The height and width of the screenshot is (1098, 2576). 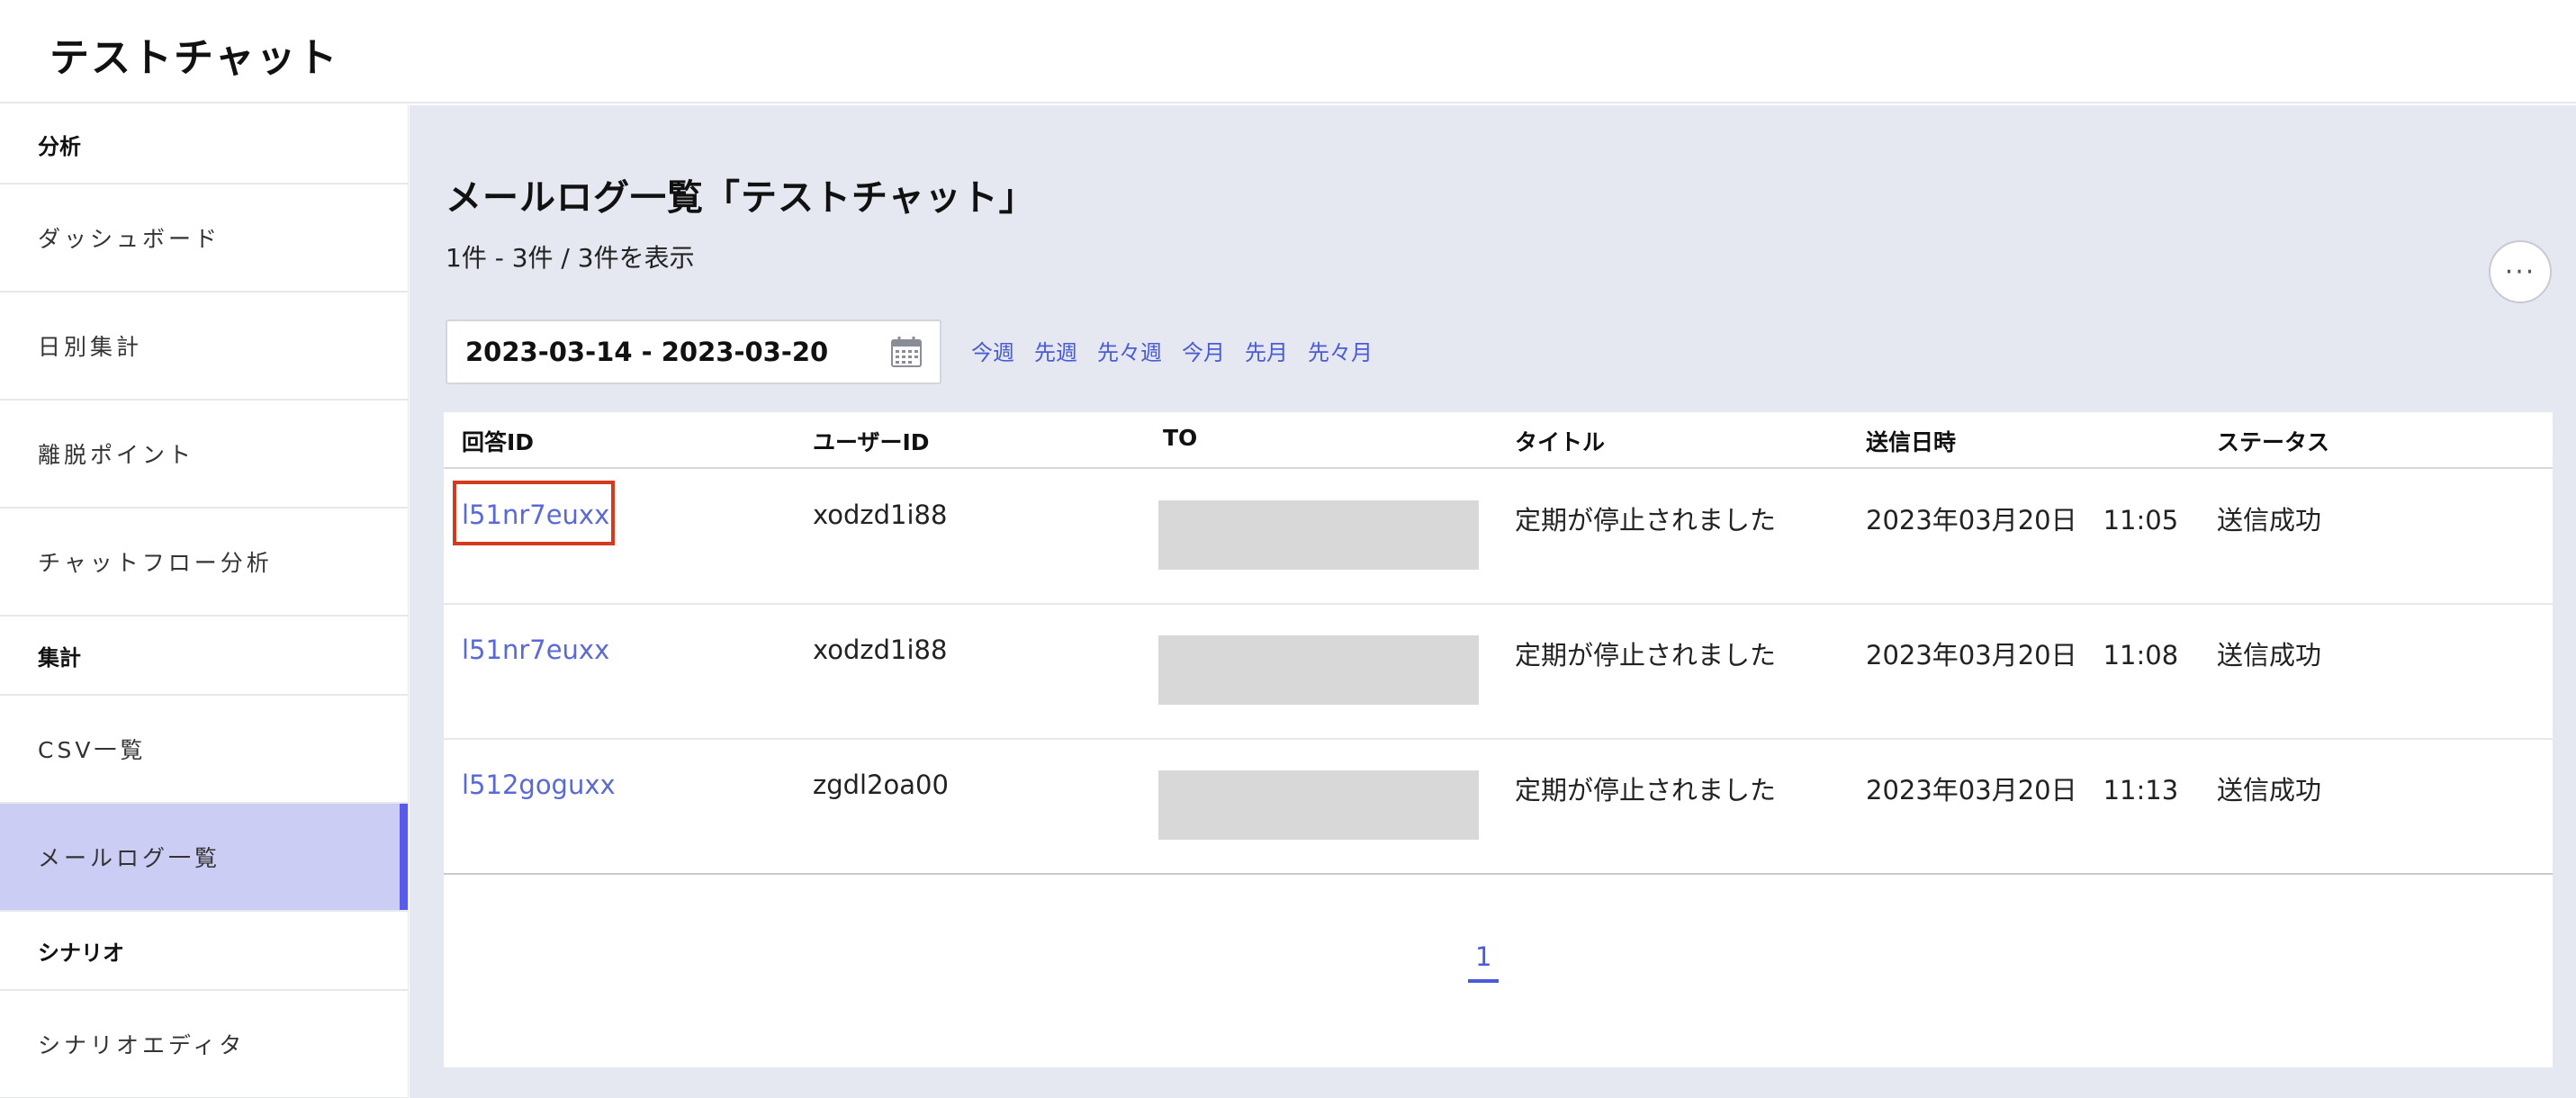 I want to click on result-count: 1件 - 3件 / 3件を表示, so click(x=570, y=258).